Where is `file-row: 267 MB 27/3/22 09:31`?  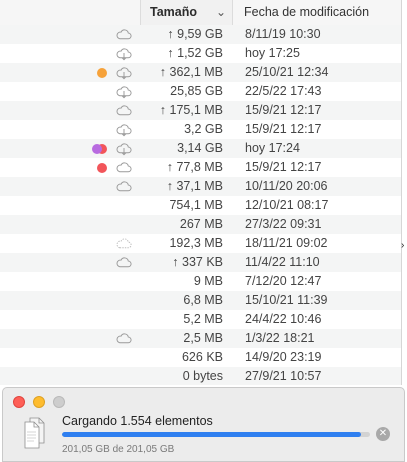 file-row: 267 MB 27/3/22 09:31 is located at coordinates (200, 224).